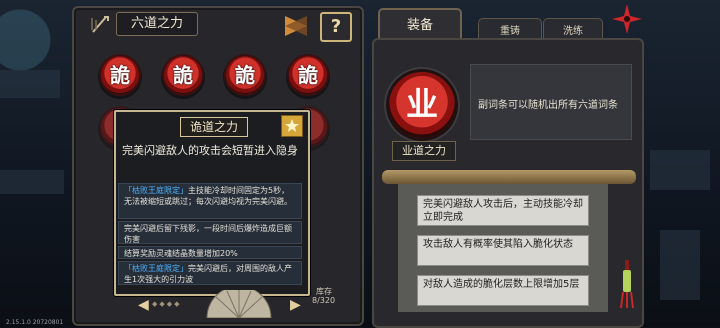 This screenshot has height=328, width=720. What do you see at coordinates (503, 250) in the screenshot?
I see `effect-item: 攻击敌人有概率使其陷入脆化状态` at bounding box center [503, 250].